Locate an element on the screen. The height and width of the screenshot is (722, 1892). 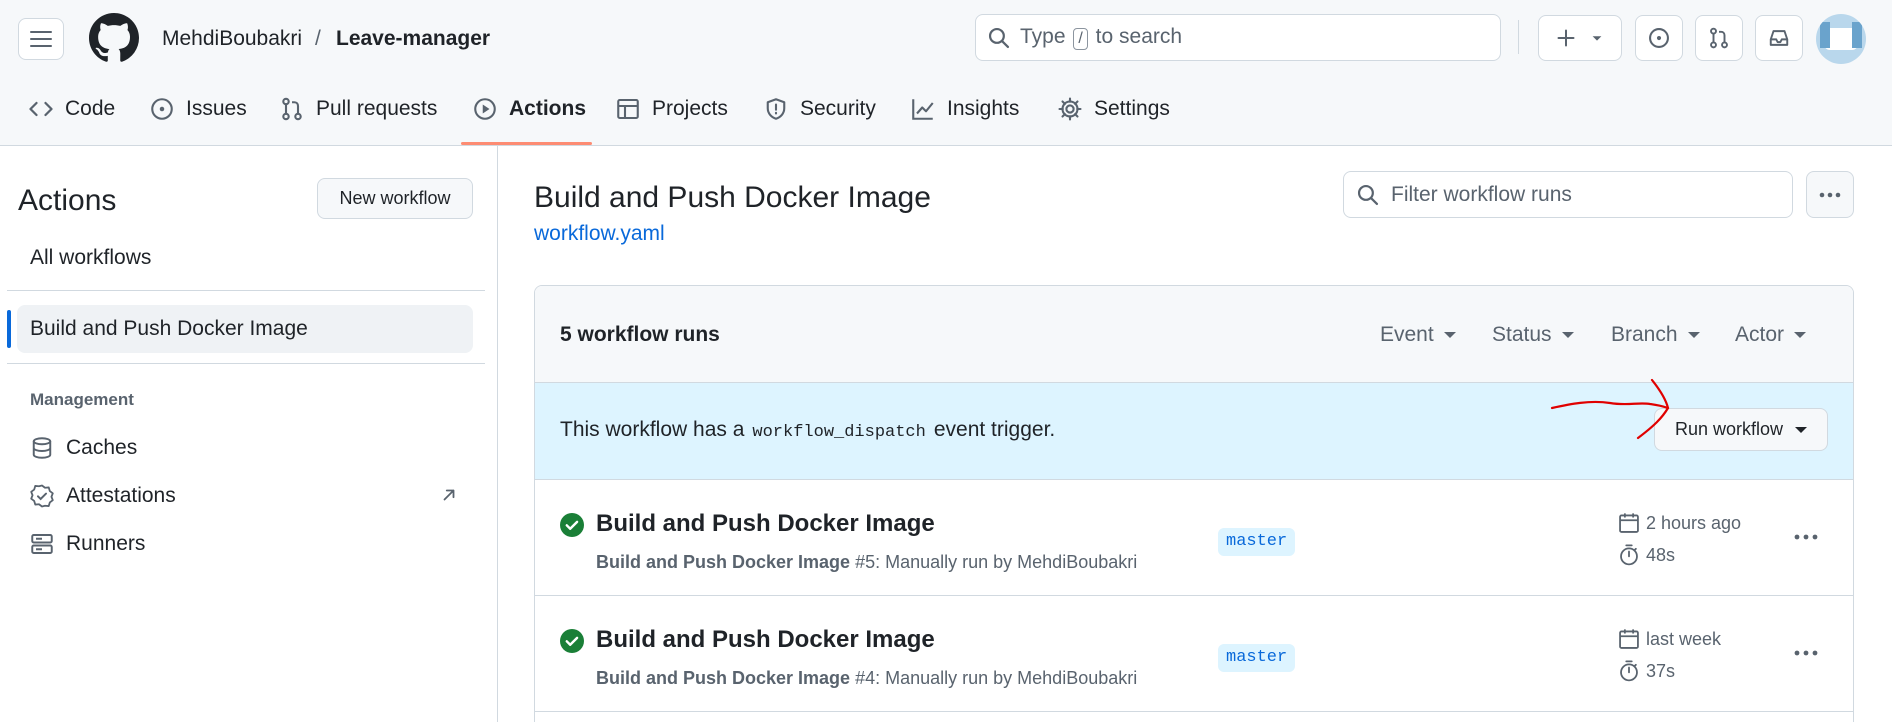
create-new-button is located at coordinates (1580, 38).